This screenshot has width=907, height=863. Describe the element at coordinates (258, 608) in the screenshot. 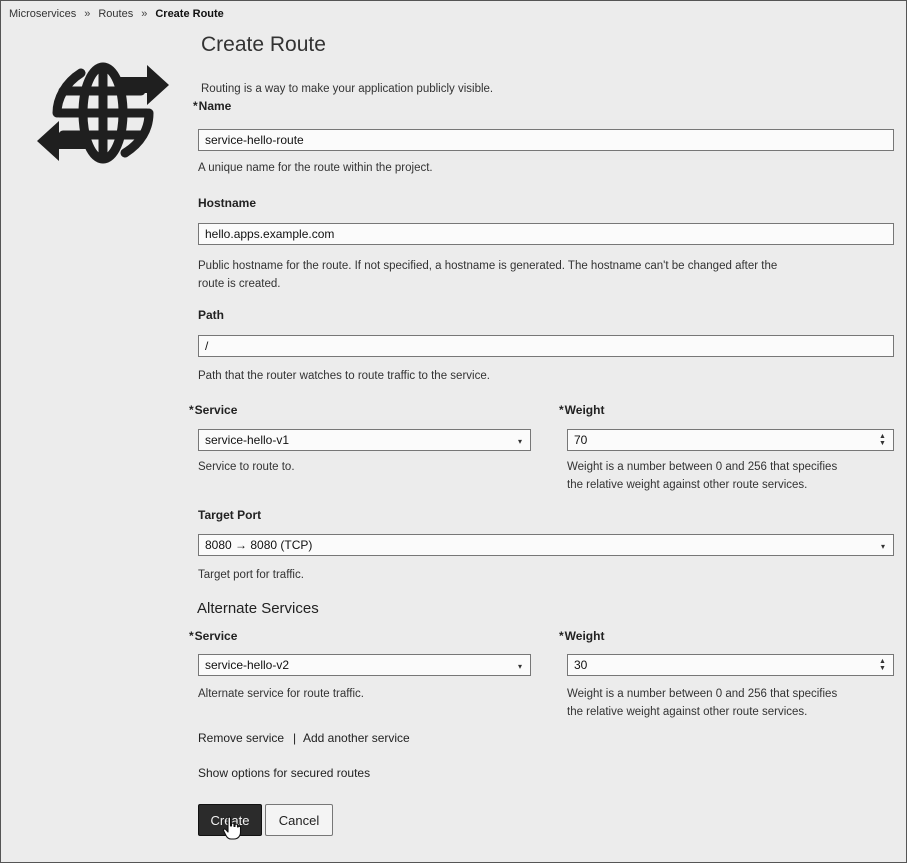

I see `alternate-services-title: Alternate Services` at that location.